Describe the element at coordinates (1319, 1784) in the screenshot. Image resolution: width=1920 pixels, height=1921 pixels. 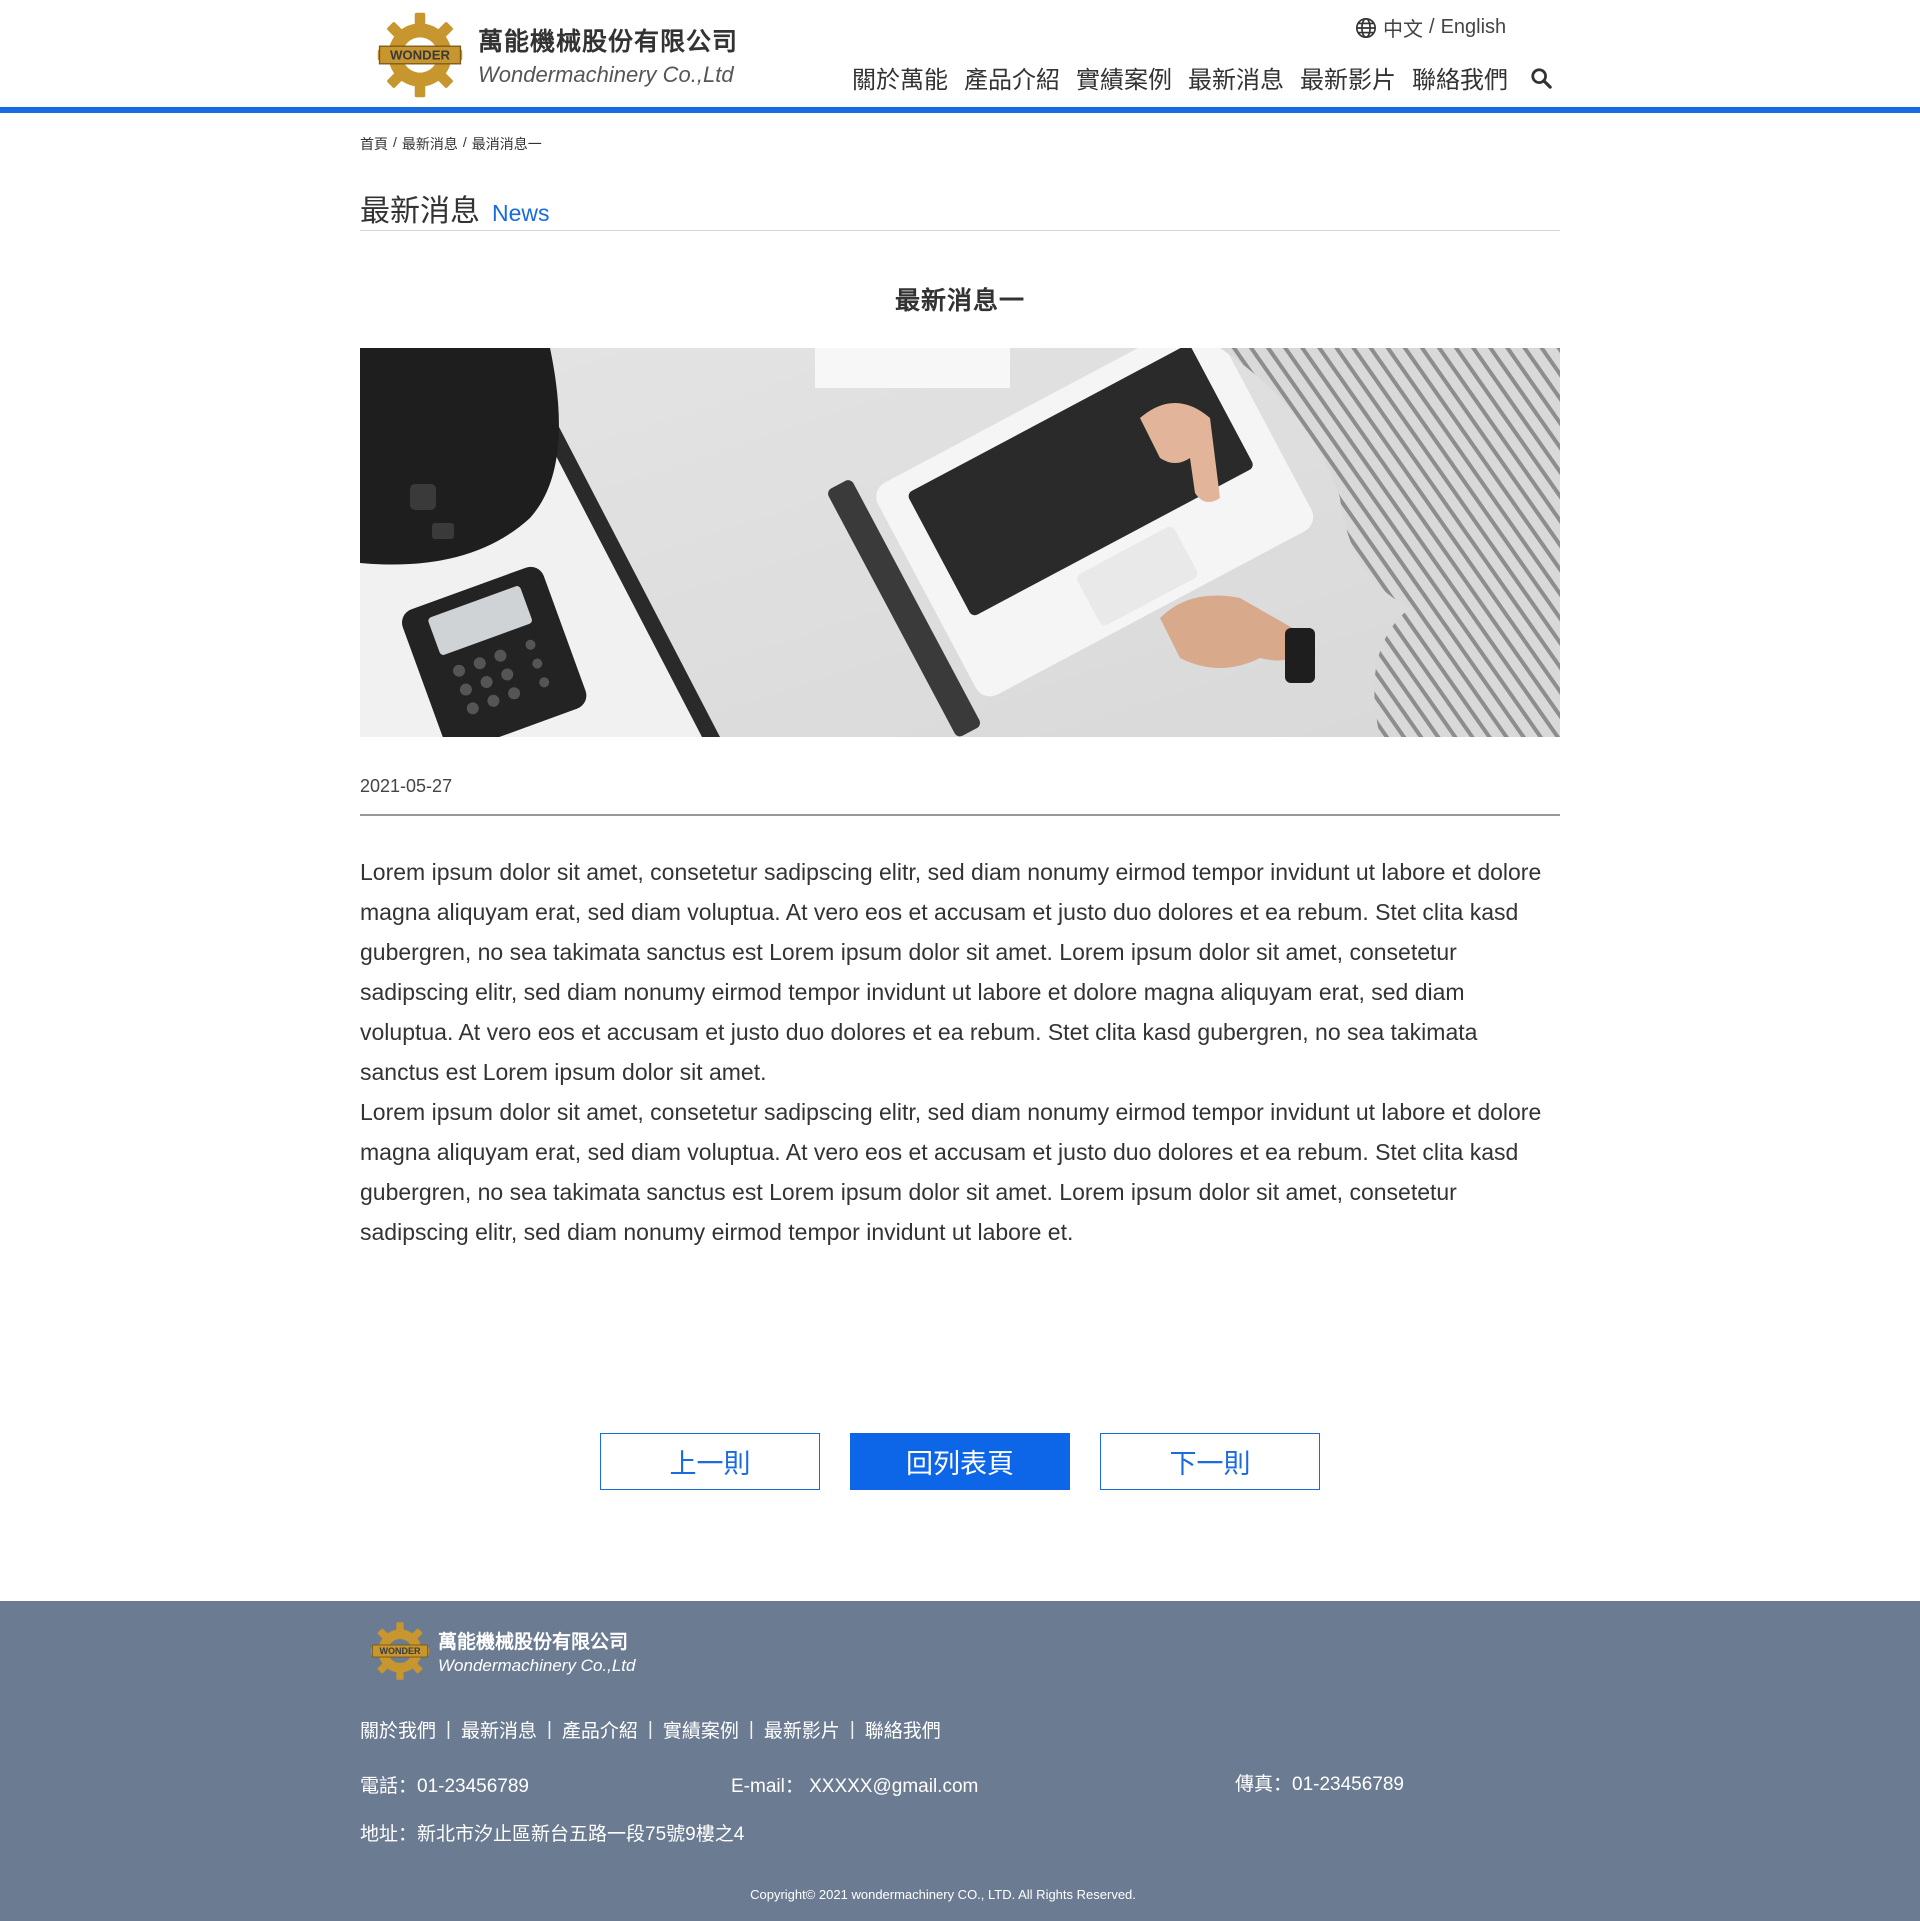
I see `footer-fax: 傳真：01-23456789` at that location.